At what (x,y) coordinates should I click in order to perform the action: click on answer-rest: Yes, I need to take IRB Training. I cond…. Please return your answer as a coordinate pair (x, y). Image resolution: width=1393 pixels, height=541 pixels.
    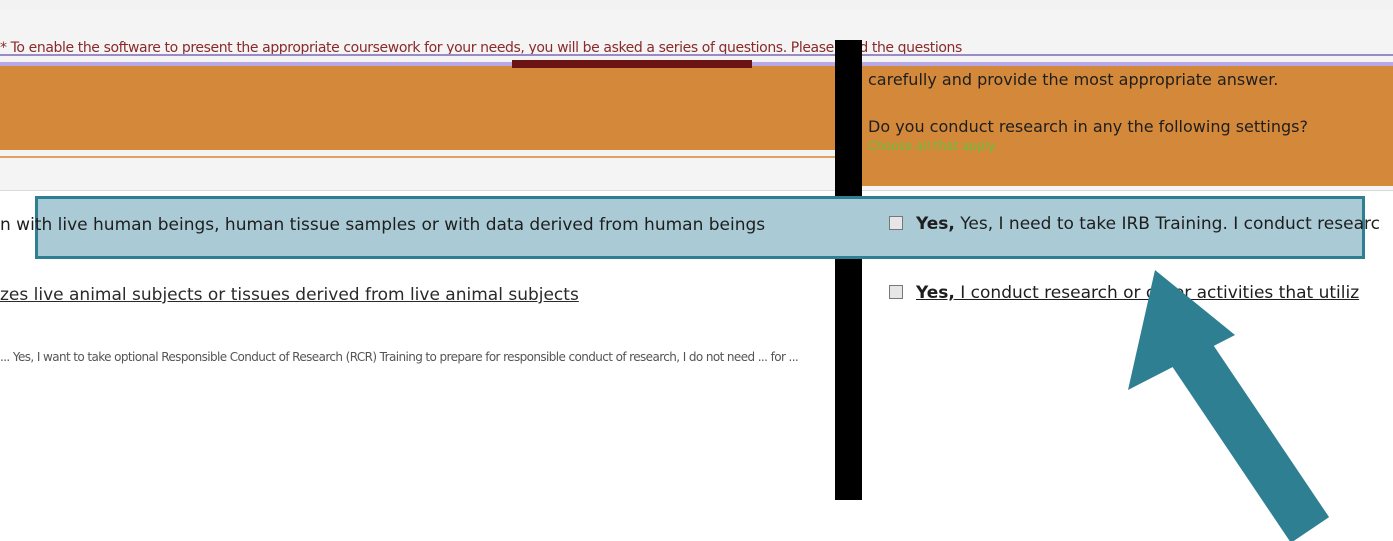
    Looking at the image, I should click on (1167, 224).